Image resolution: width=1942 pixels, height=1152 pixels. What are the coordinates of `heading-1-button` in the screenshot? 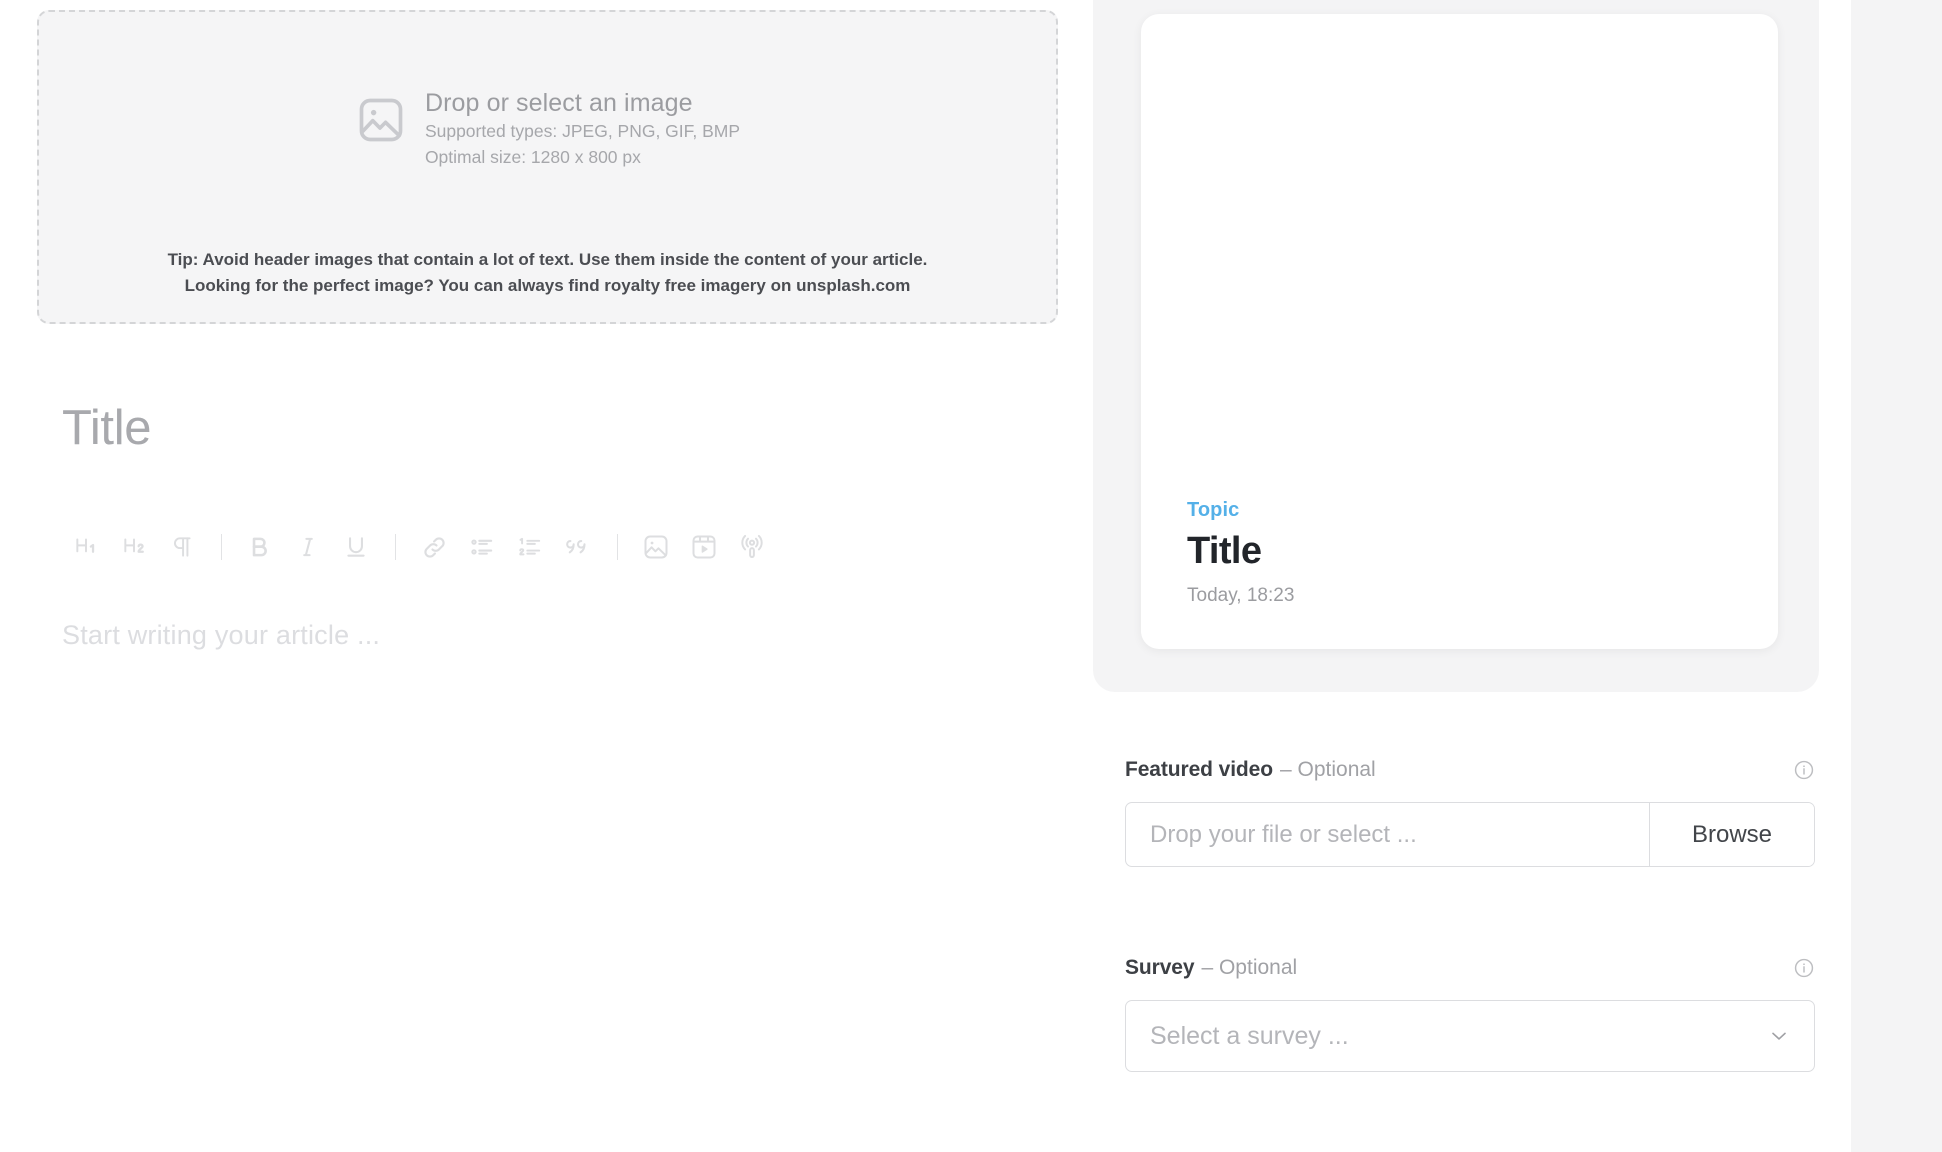 It's located at (86, 547).